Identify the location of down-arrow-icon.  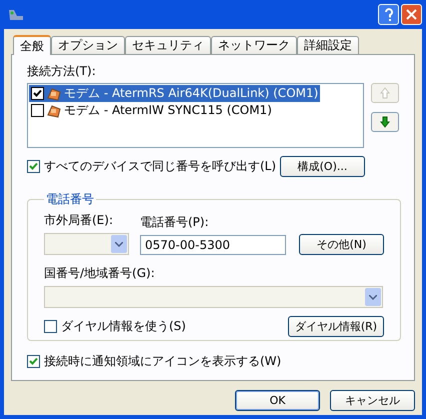
(385, 122).